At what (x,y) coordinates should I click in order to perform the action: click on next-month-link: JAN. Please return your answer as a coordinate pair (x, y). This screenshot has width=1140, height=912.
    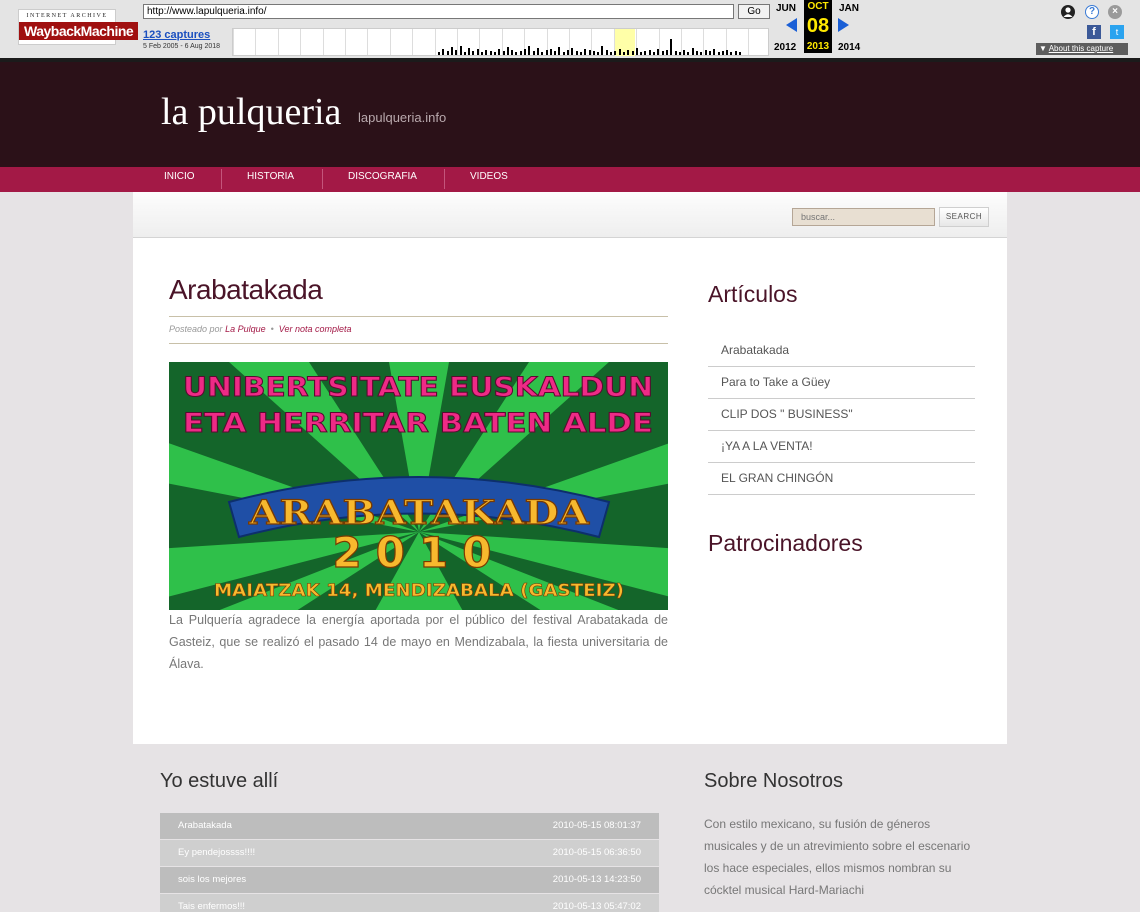
    Looking at the image, I should click on (849, 8).